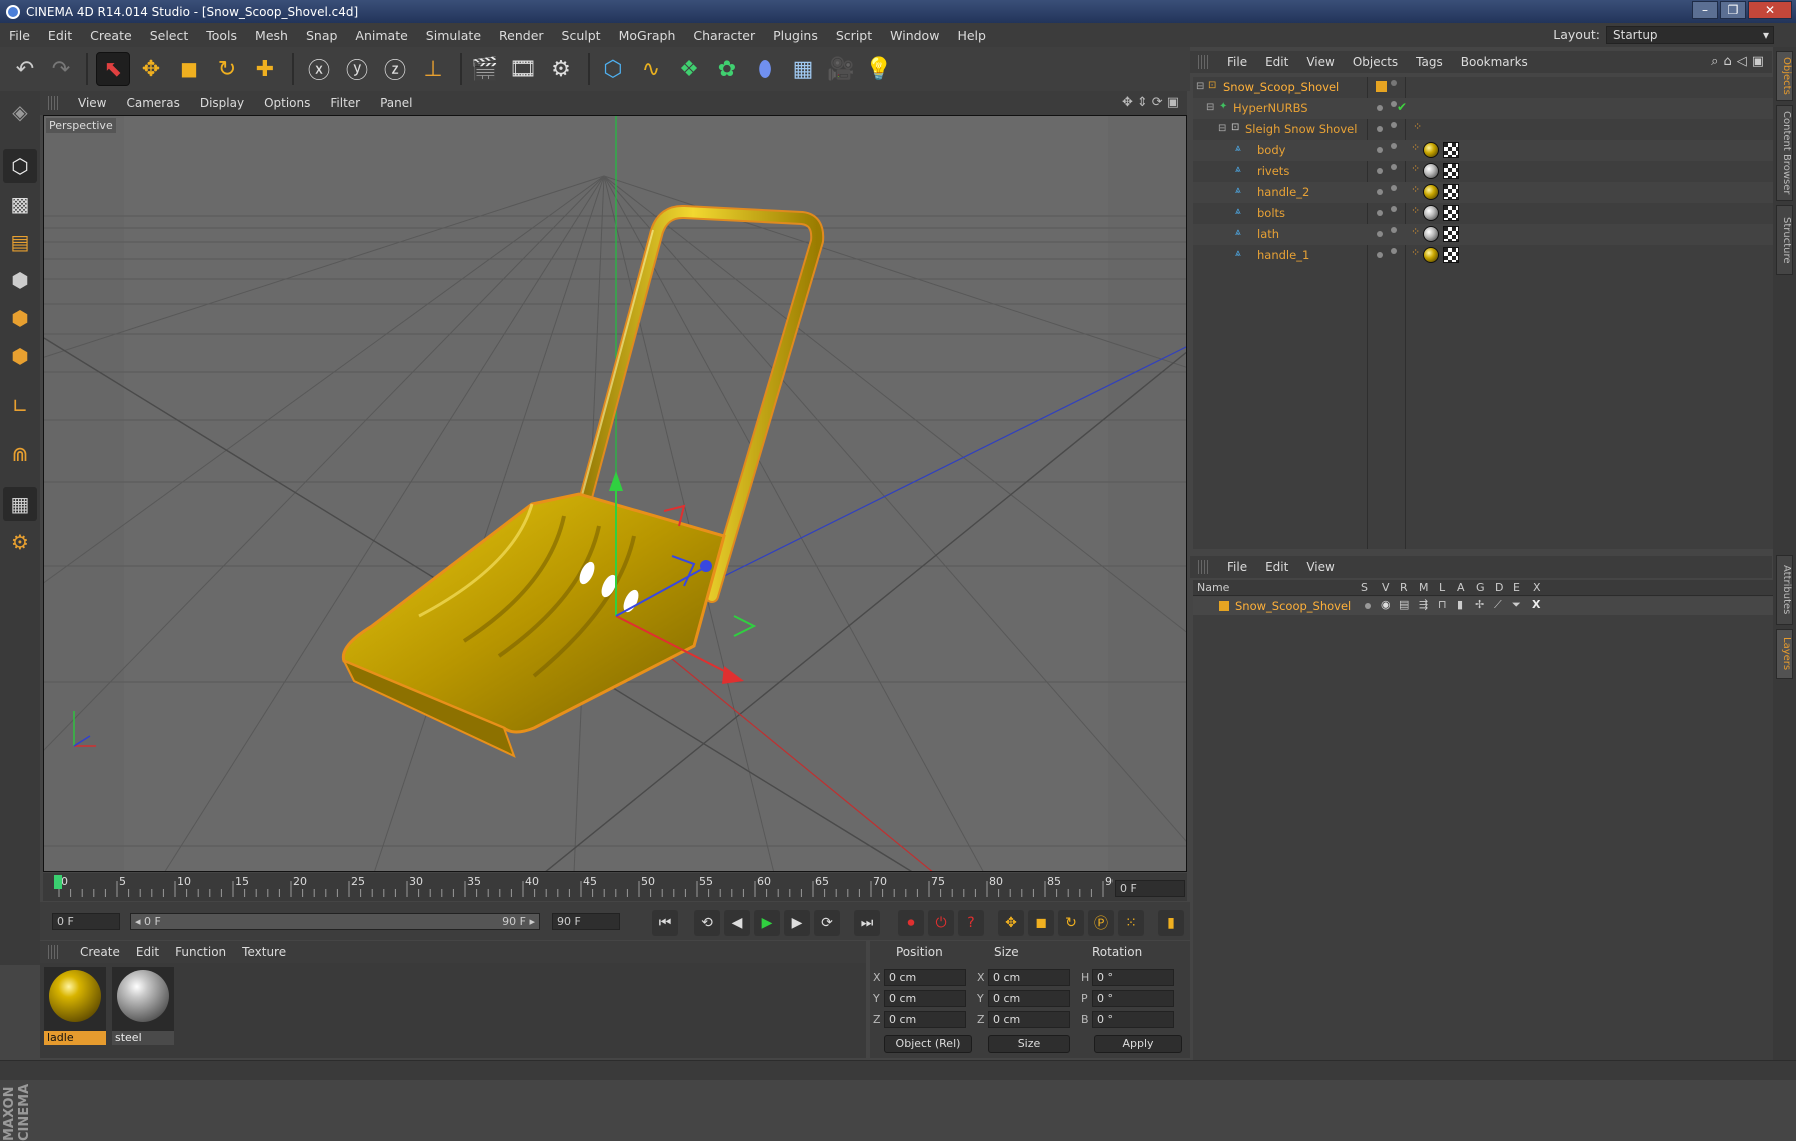  Describe the element at coordinates (1784, 76) in the screenshot. I see `tab-objects: Objects` at that location.